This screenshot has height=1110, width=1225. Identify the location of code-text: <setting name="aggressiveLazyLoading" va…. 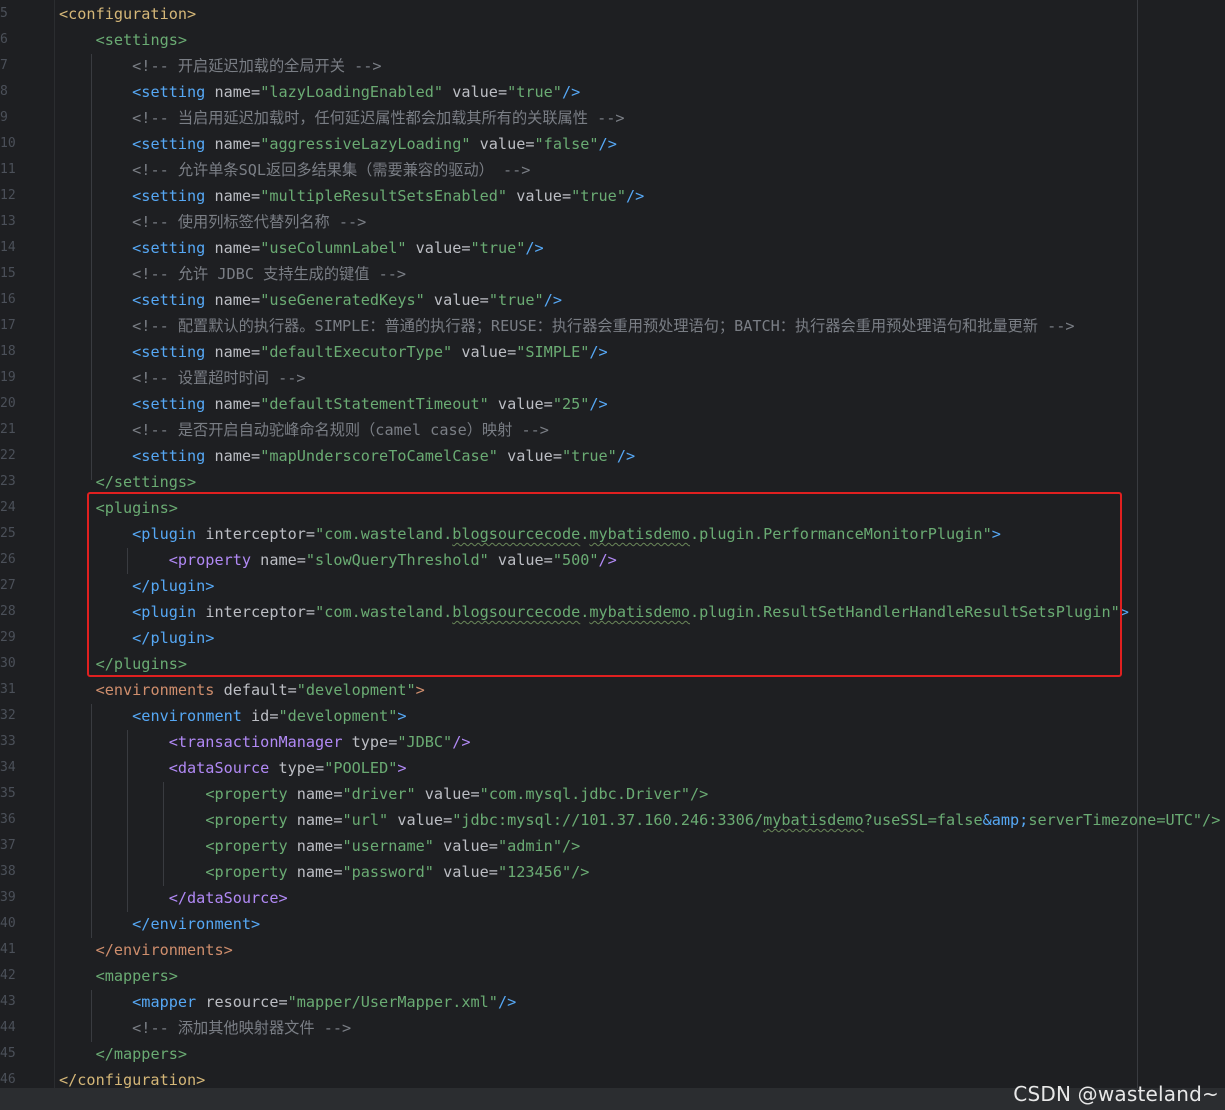
(338, 144).